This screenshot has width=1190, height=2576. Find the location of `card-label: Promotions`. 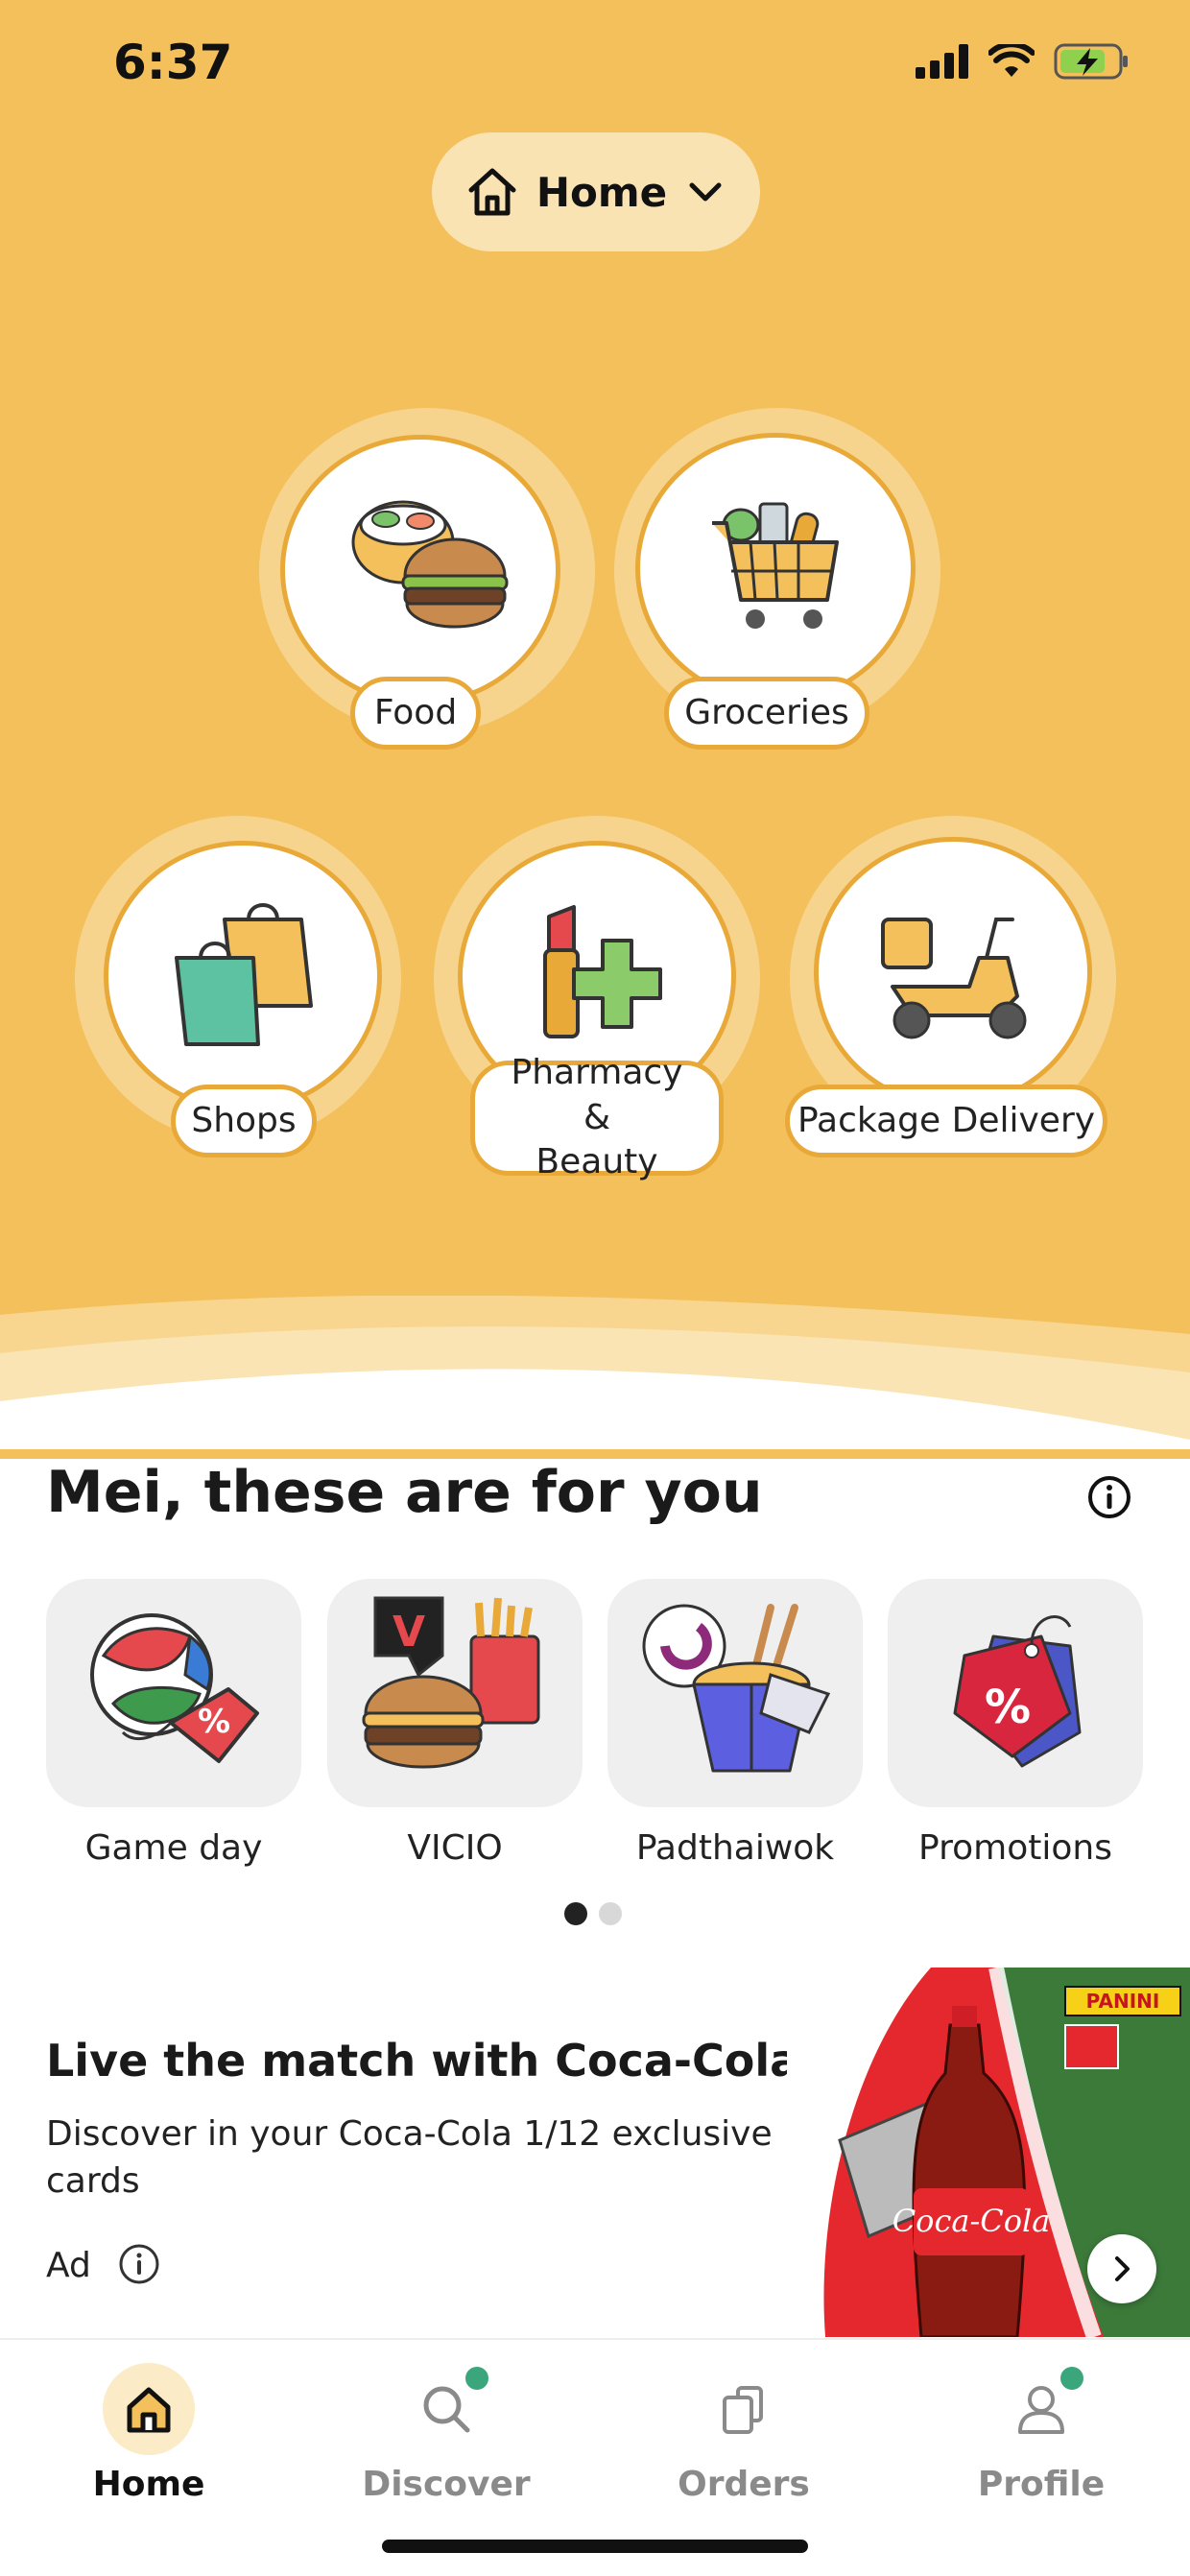

card-label: Promotions is located at coordinates (1015, 1848).